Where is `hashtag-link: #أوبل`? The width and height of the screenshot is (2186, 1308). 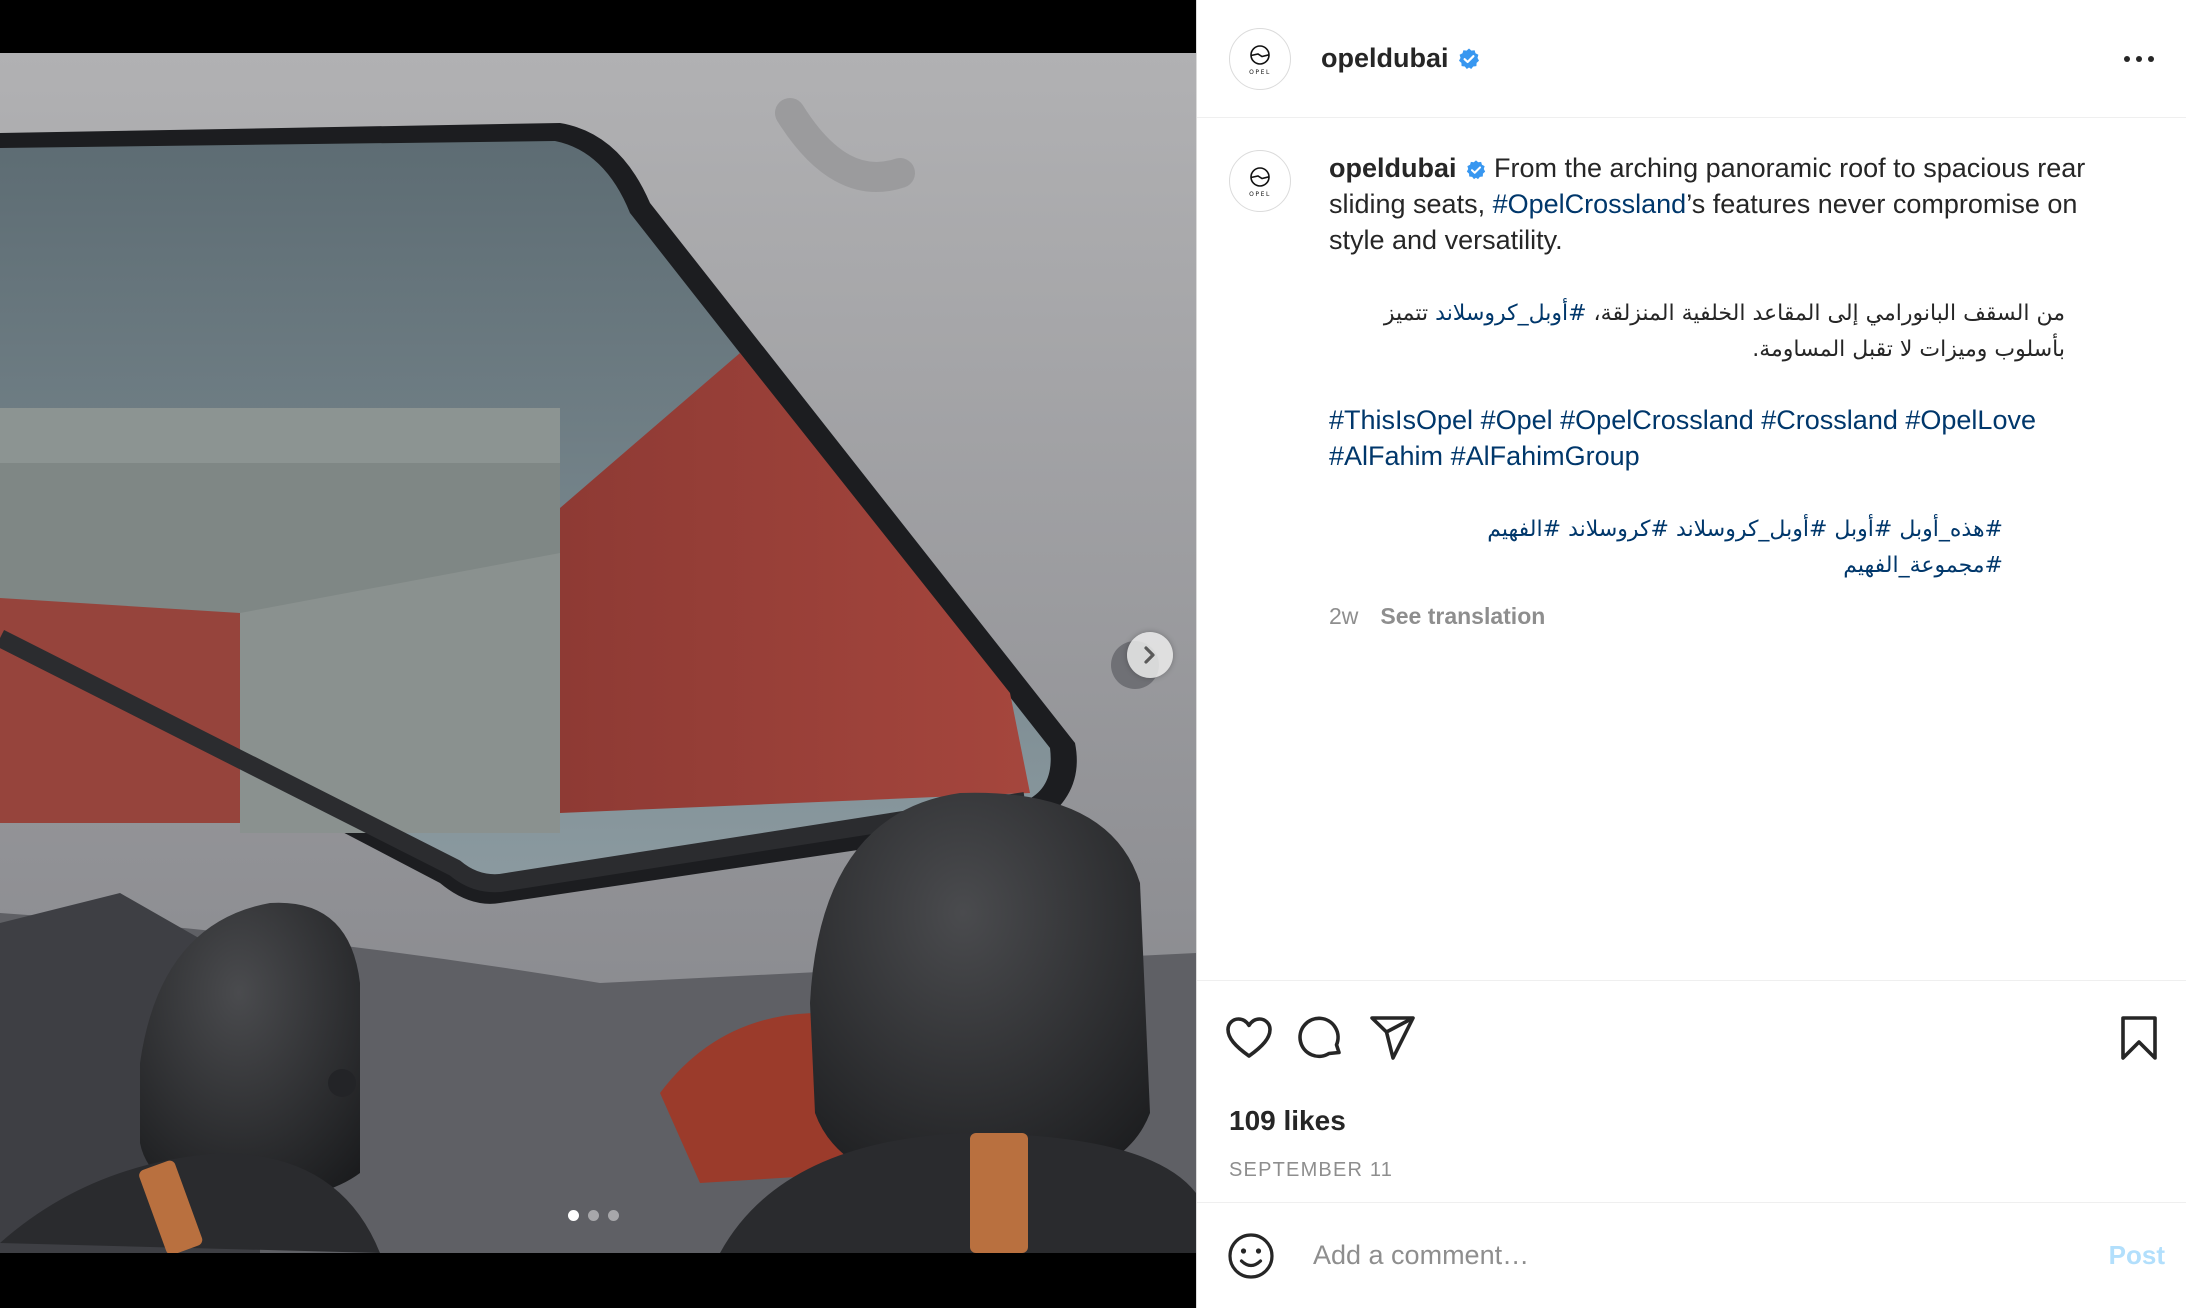 hashtag-link: #أوبل is located at coordinates (1863, 529).